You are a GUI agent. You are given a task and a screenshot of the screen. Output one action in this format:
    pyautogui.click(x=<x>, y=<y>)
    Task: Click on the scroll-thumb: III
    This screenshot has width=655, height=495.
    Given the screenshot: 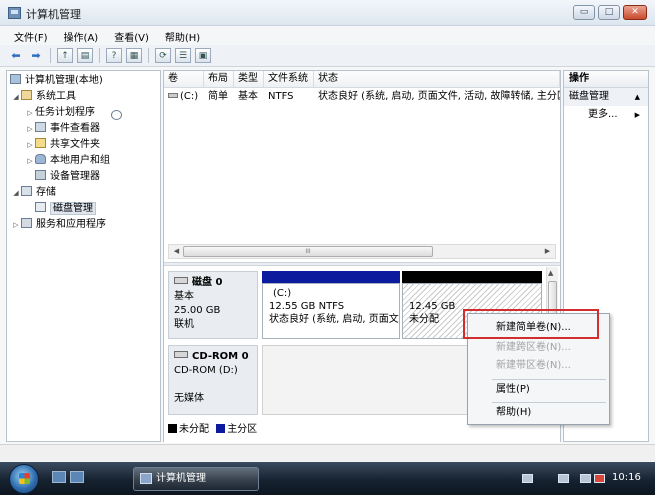 What is the action you would take?
    pyautogui.click(x=308, y=251)
    